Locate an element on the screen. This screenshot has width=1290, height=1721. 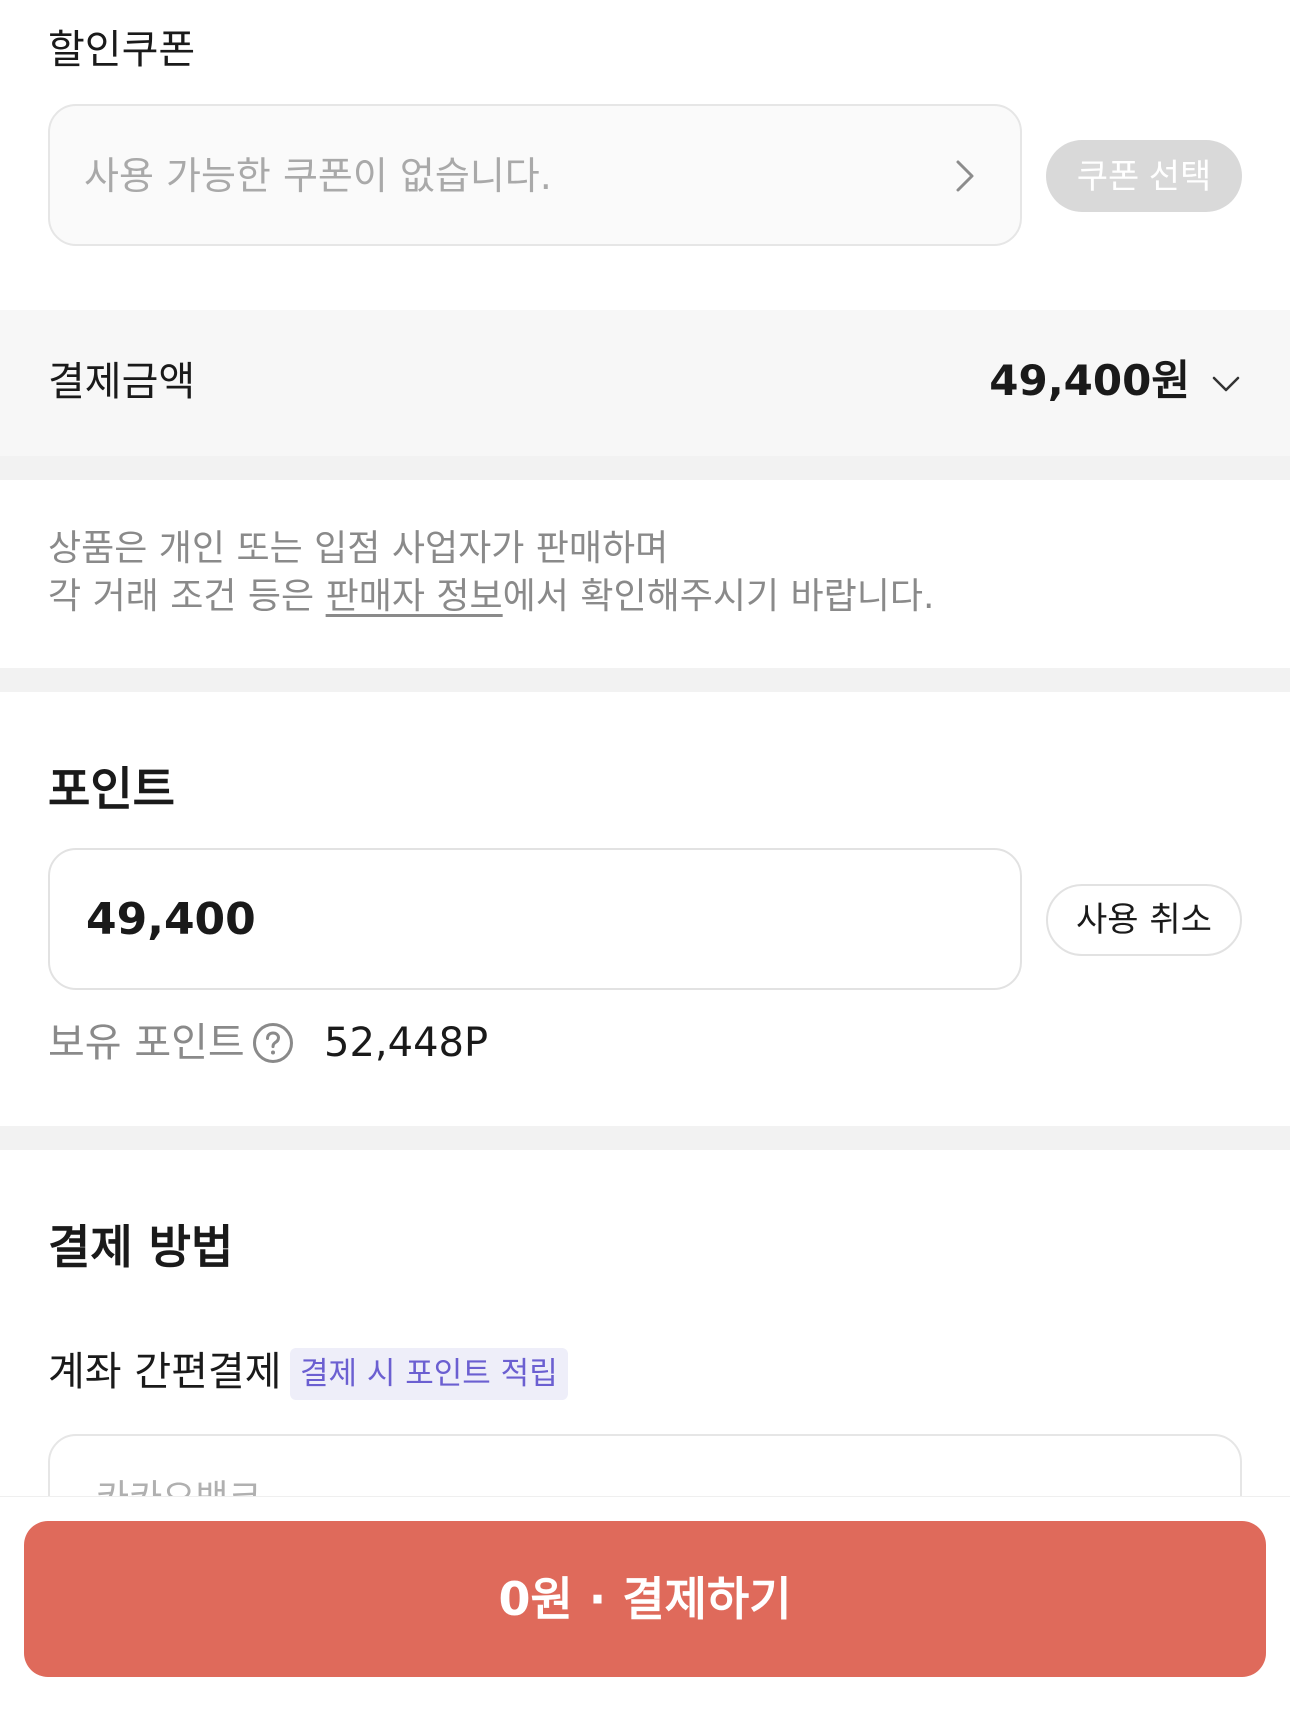
checkout-action: 결제하기 is located at coordinates (707, 1599).